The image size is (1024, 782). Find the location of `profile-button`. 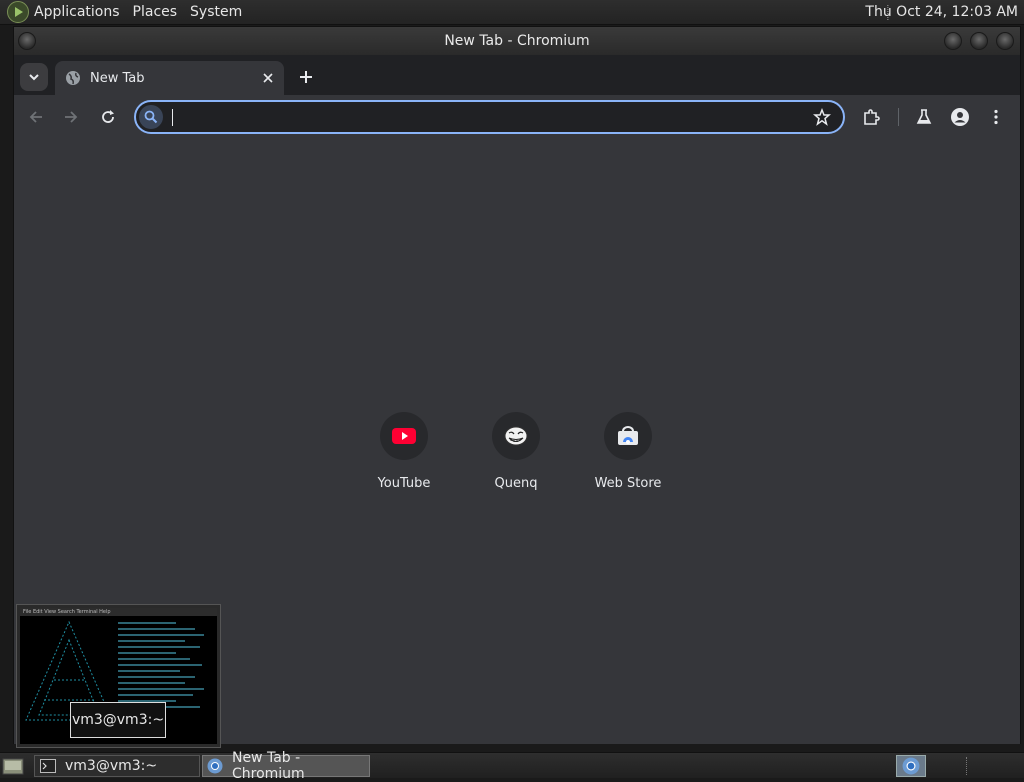

profile-button is located at coordinates (960, 117).